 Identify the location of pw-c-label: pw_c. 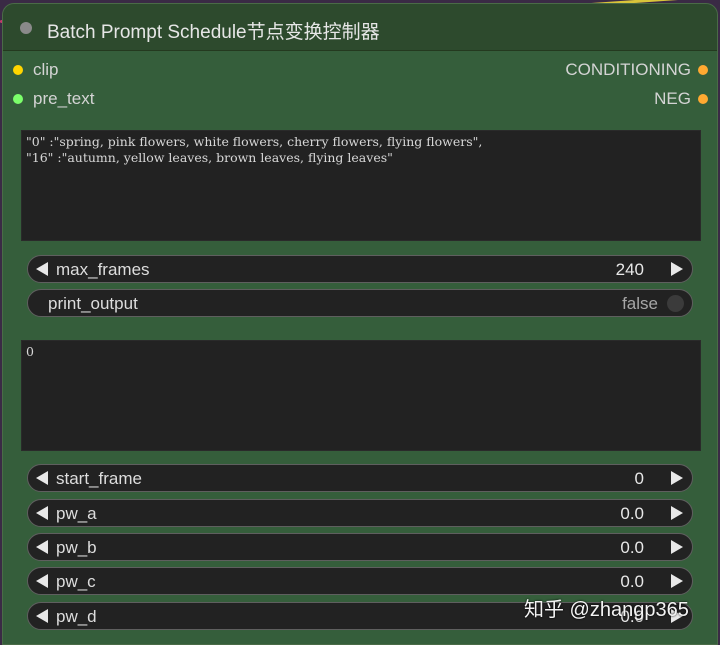
(76, 581).